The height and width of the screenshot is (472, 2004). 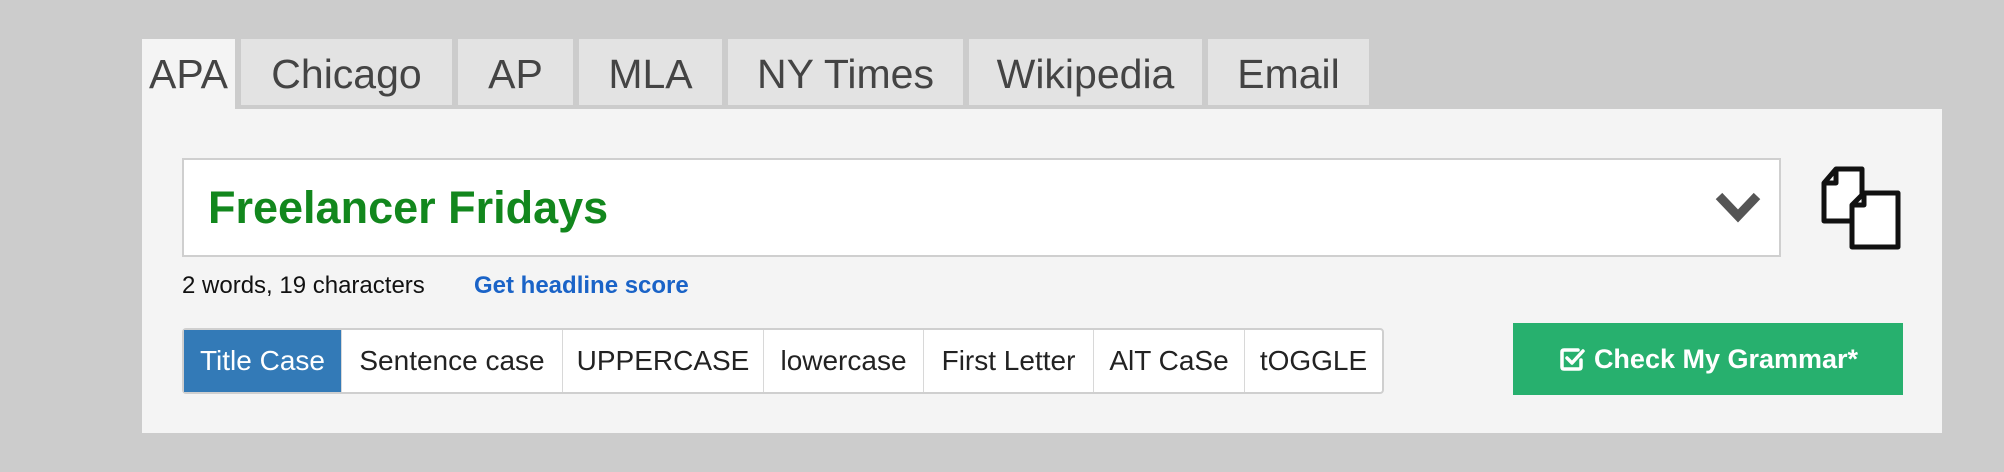 What do you see at coordinates (1169, 361) in the screenshot?
I see `case-alt-button: AlT CaSe` at bounding box center [1169, 361].